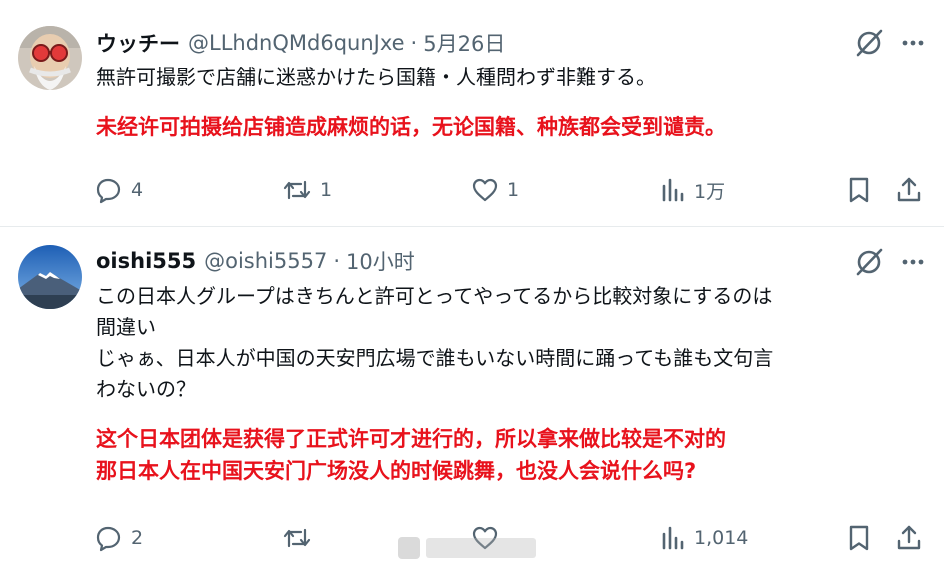 This screenshot has width=944, height=574. What do you see at coordinates (485, 190) in the screenshot?
I see `heart-icon` at bounding box center [485, 190].